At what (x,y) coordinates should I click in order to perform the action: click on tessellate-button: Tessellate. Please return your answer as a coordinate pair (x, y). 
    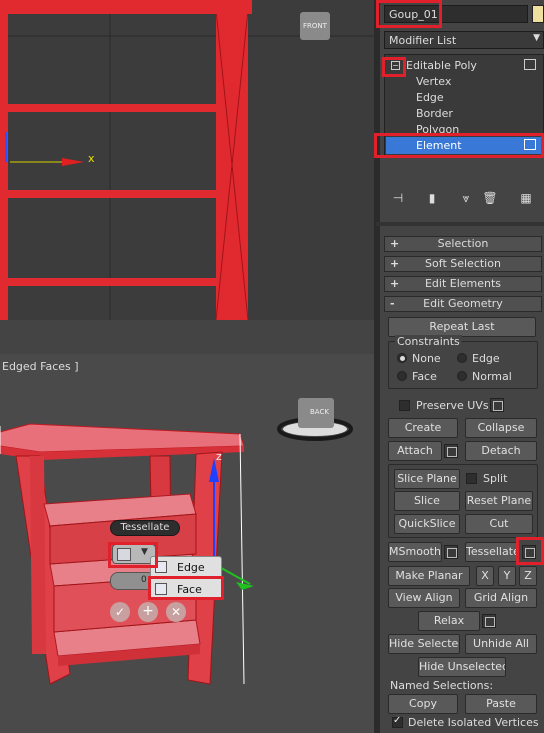
    Looking at the image, I should click on (492, 552).